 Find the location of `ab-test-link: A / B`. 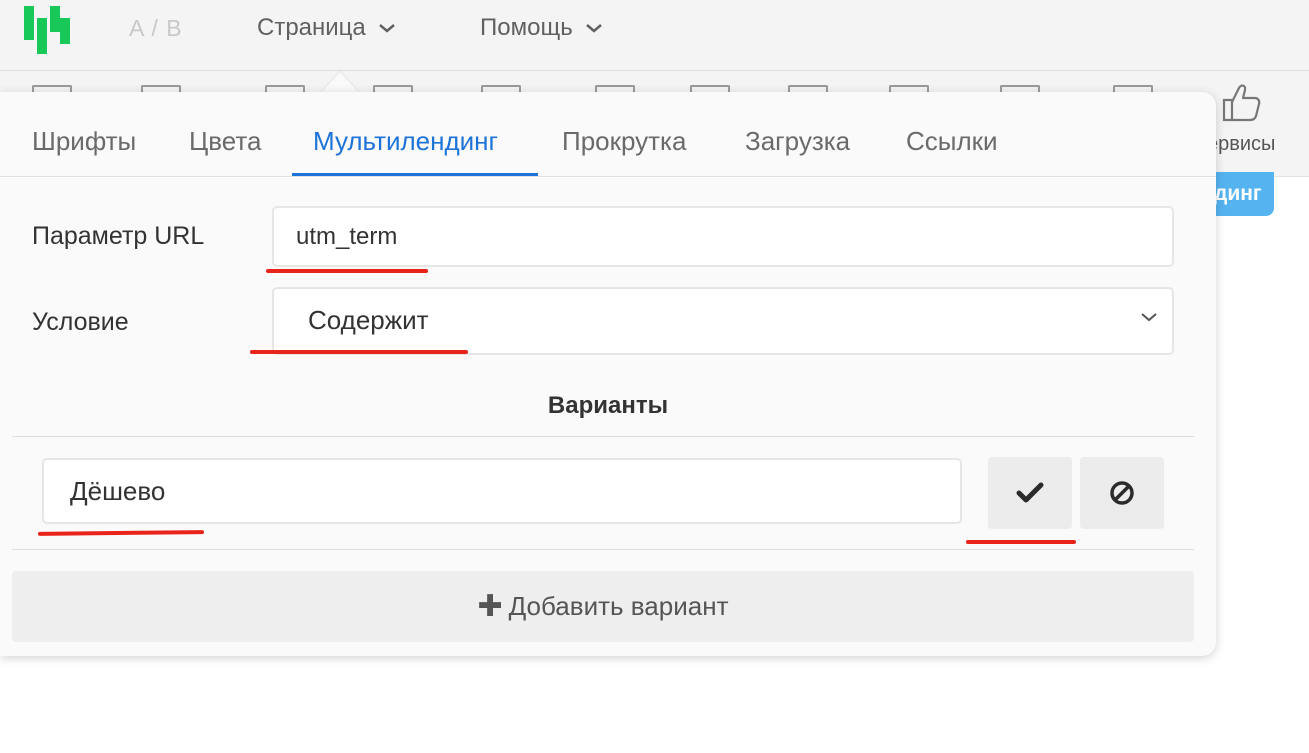

ab-test-link: A / B is located at coordinates (156, 28).